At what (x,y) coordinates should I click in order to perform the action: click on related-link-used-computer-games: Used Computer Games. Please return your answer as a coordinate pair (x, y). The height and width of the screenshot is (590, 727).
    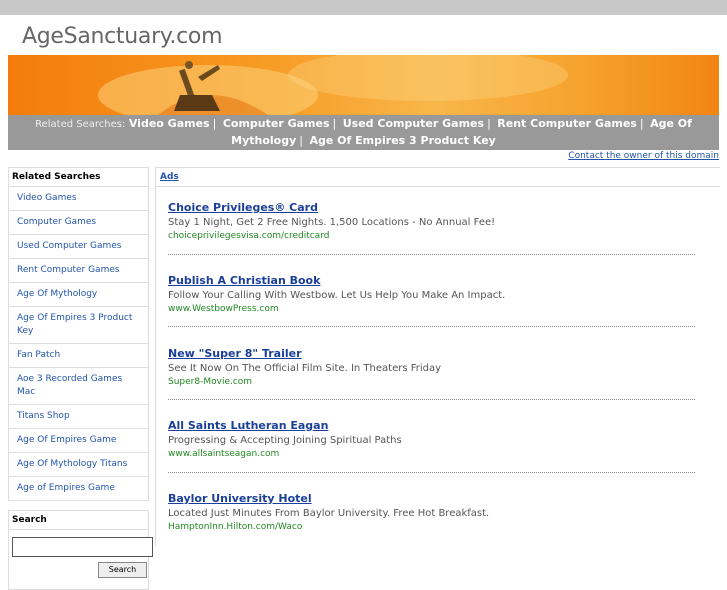
    Looking at the image, I should click on (413, 123).